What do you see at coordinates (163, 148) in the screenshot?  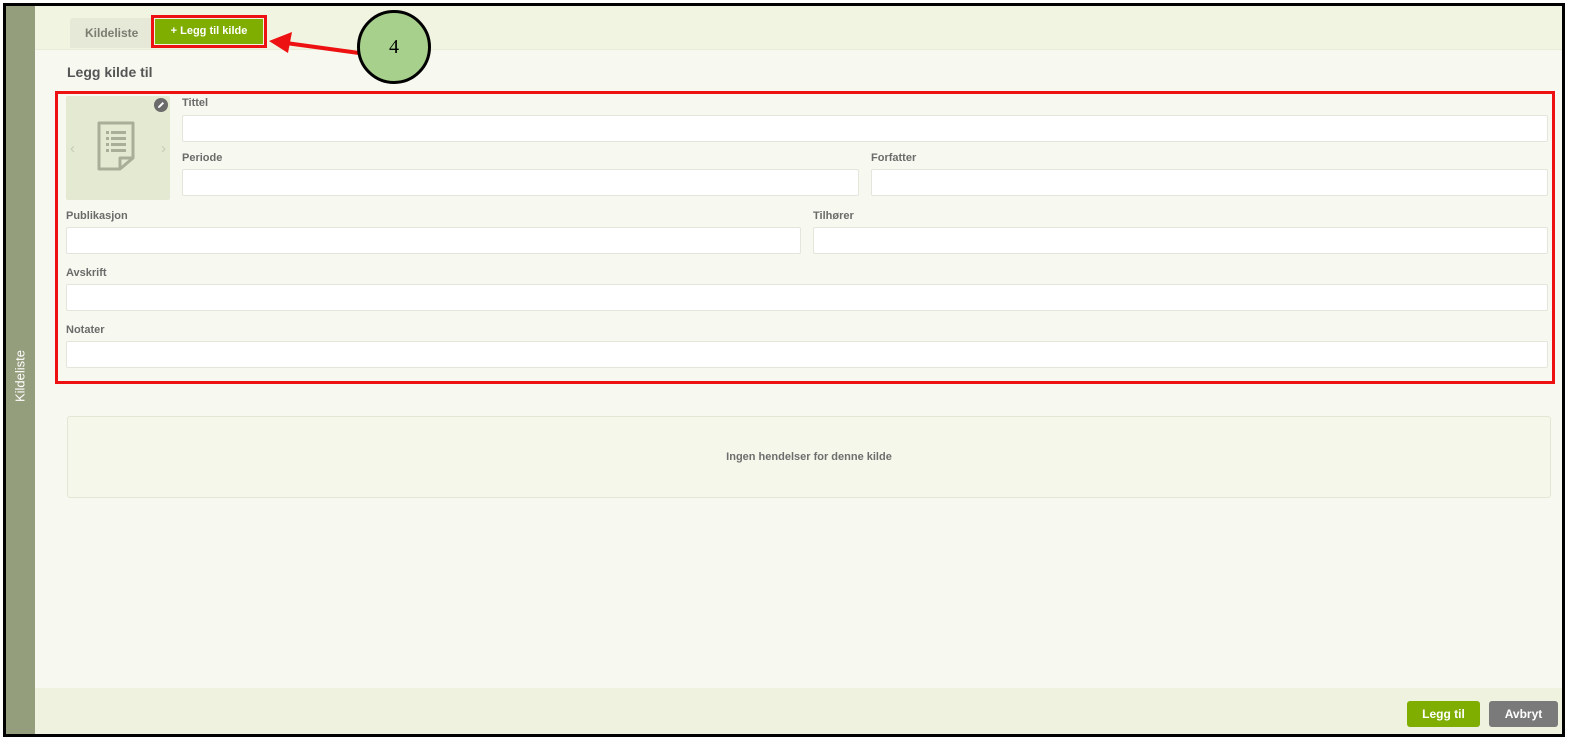 I see `chevron-right-icon: ›` at bounding box center [163, 148].